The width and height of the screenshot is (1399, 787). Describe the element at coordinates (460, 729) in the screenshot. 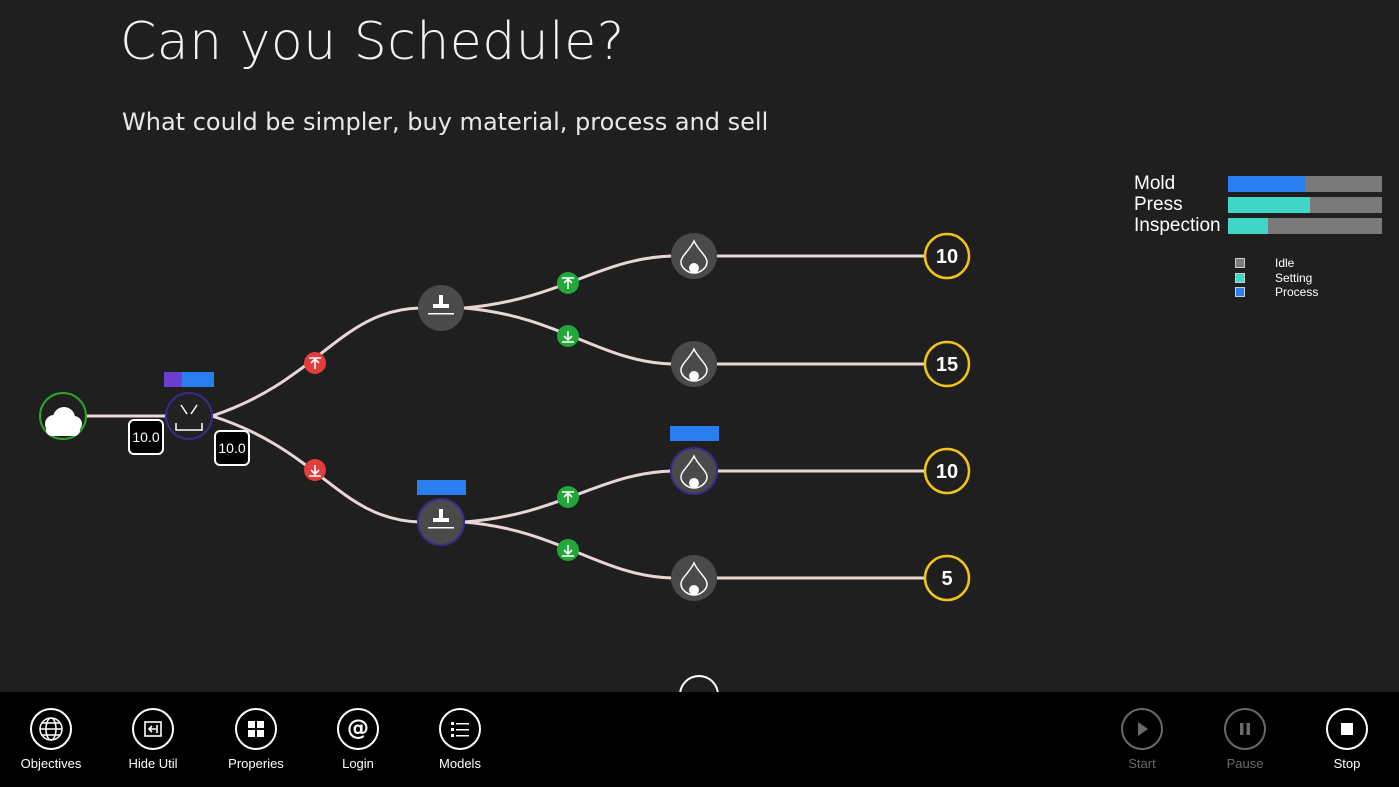

I see `list-icon` at that location.